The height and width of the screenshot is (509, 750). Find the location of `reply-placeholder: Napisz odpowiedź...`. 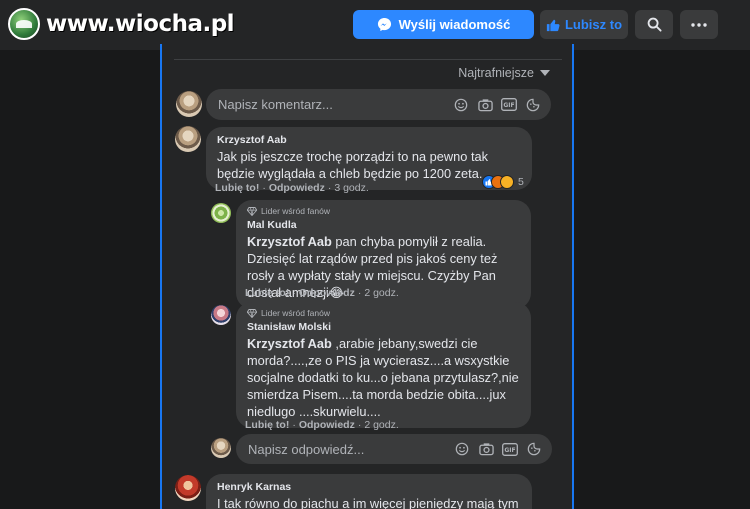

reply-placeholder: Napisz odpowiedź... is located at coordinates (306, 449).